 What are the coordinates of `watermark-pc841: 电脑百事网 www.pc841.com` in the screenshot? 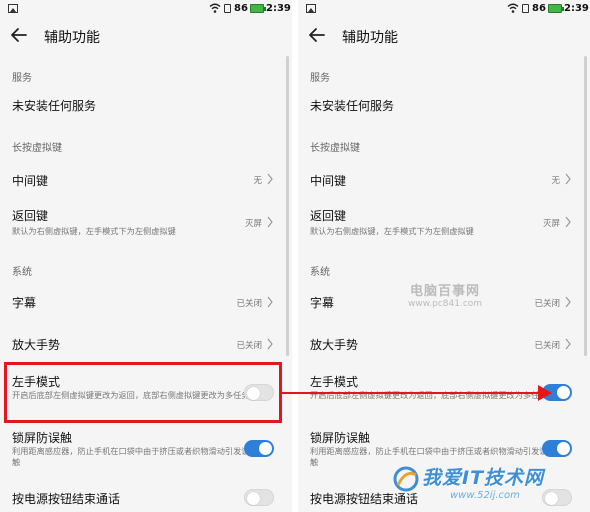 It's located at (445, 294).